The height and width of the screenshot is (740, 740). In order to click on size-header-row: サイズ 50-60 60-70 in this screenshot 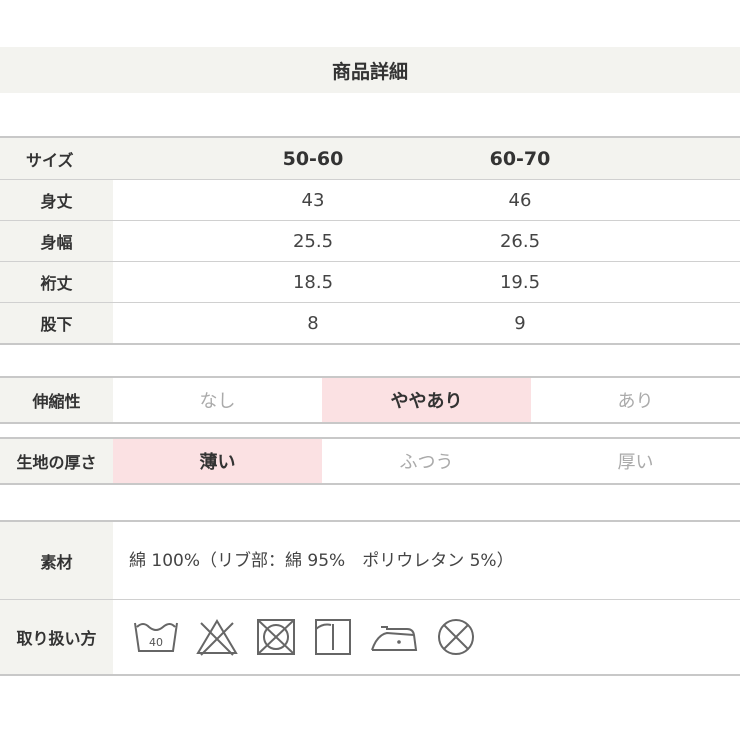, I will do `click(370, 158)`.